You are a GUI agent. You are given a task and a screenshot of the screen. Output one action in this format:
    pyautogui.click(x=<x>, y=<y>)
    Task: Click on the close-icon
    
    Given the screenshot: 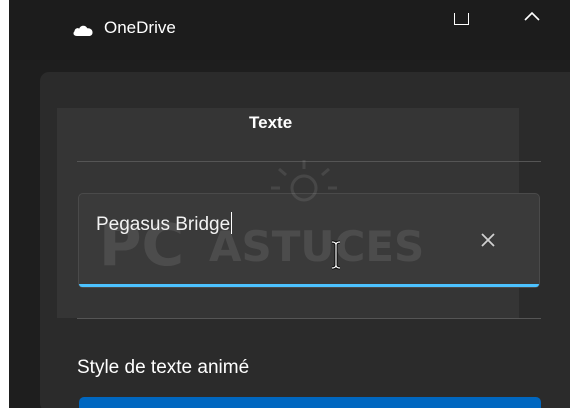 What is the action you would take?
    pyautogui.click(x=488, y=240)
    